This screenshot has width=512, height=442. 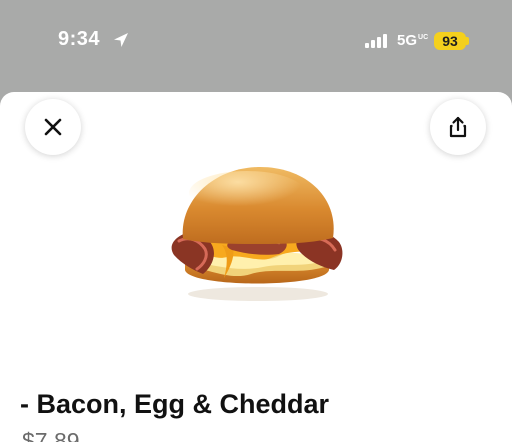 I want to click on battery-cap, so click(x=467, y=41).